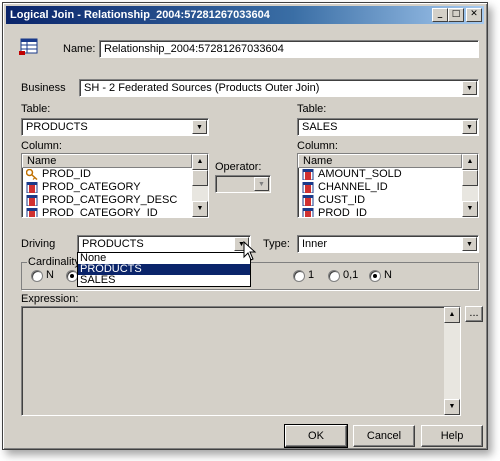  What do you see at coordinates (41, 146) in the screenshot?
I see `left-column-label: Column:` at bounding box center [41, 146].